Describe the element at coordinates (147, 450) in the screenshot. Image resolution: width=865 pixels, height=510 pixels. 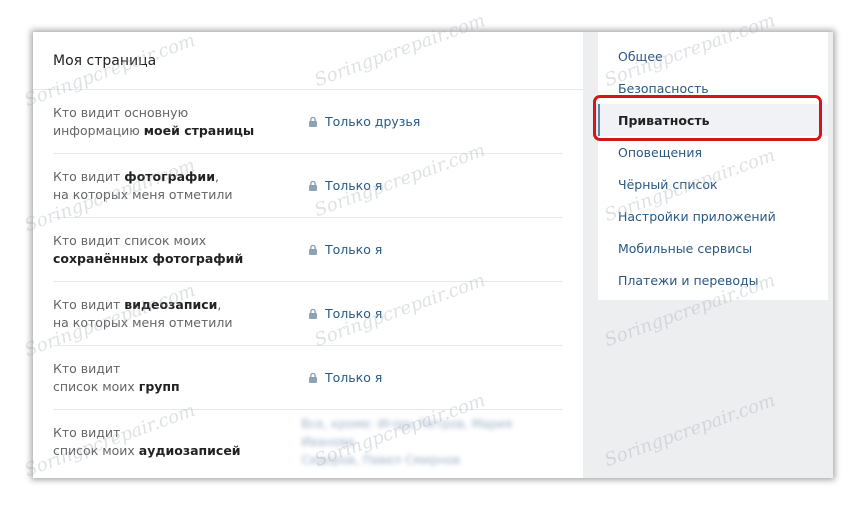
I see `row-label-line2: список моих аудиозаписей` at that location.